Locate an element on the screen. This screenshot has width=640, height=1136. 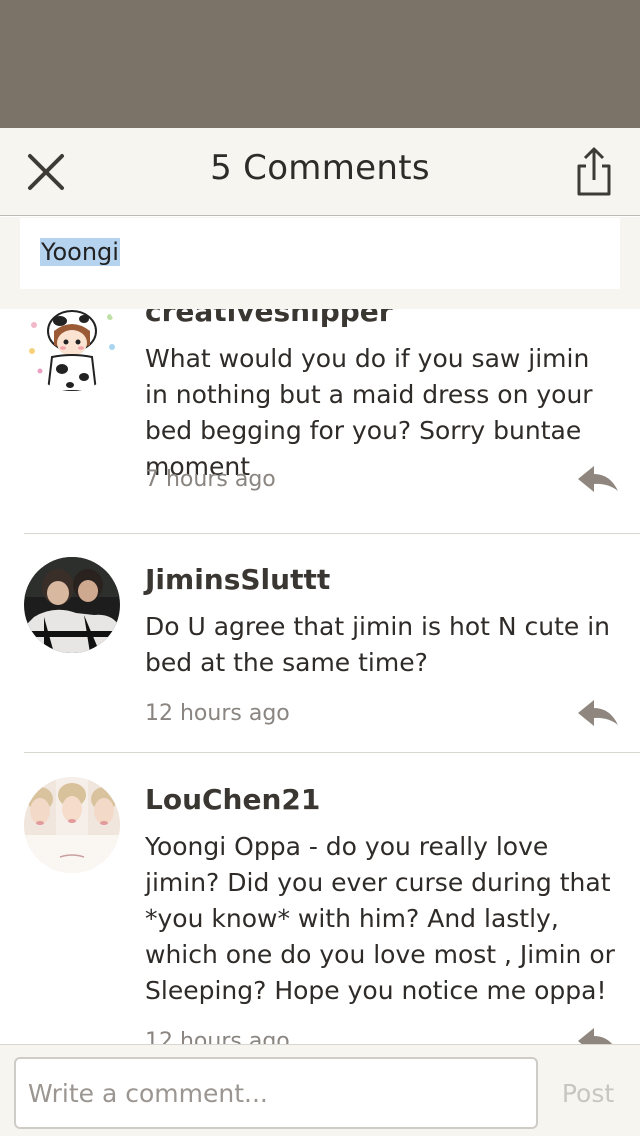
share-icon is located at coordinates (594, 172).